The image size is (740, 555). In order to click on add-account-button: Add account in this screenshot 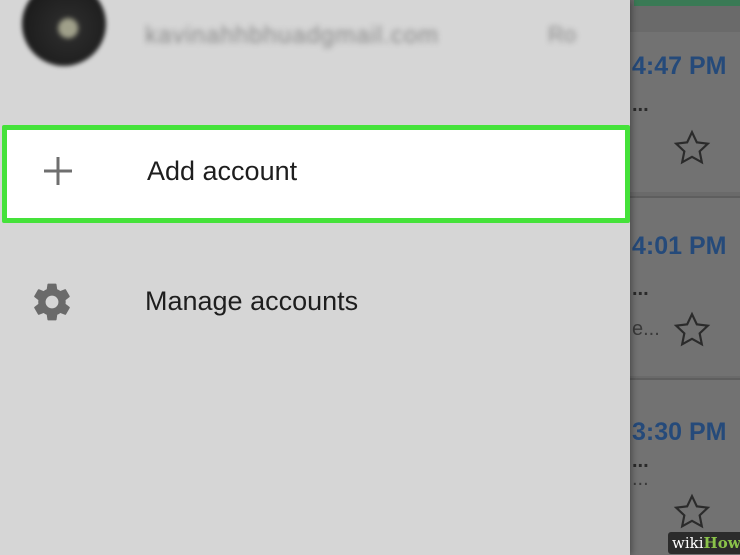, I will do `click(316, 174)`.